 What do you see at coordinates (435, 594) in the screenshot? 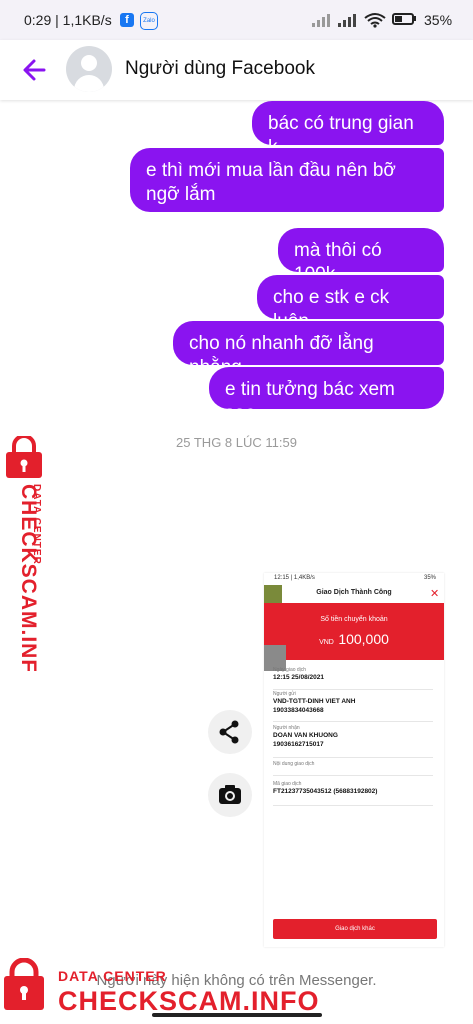
I see `close-icon: ✕` at bounding box center [435, 594].